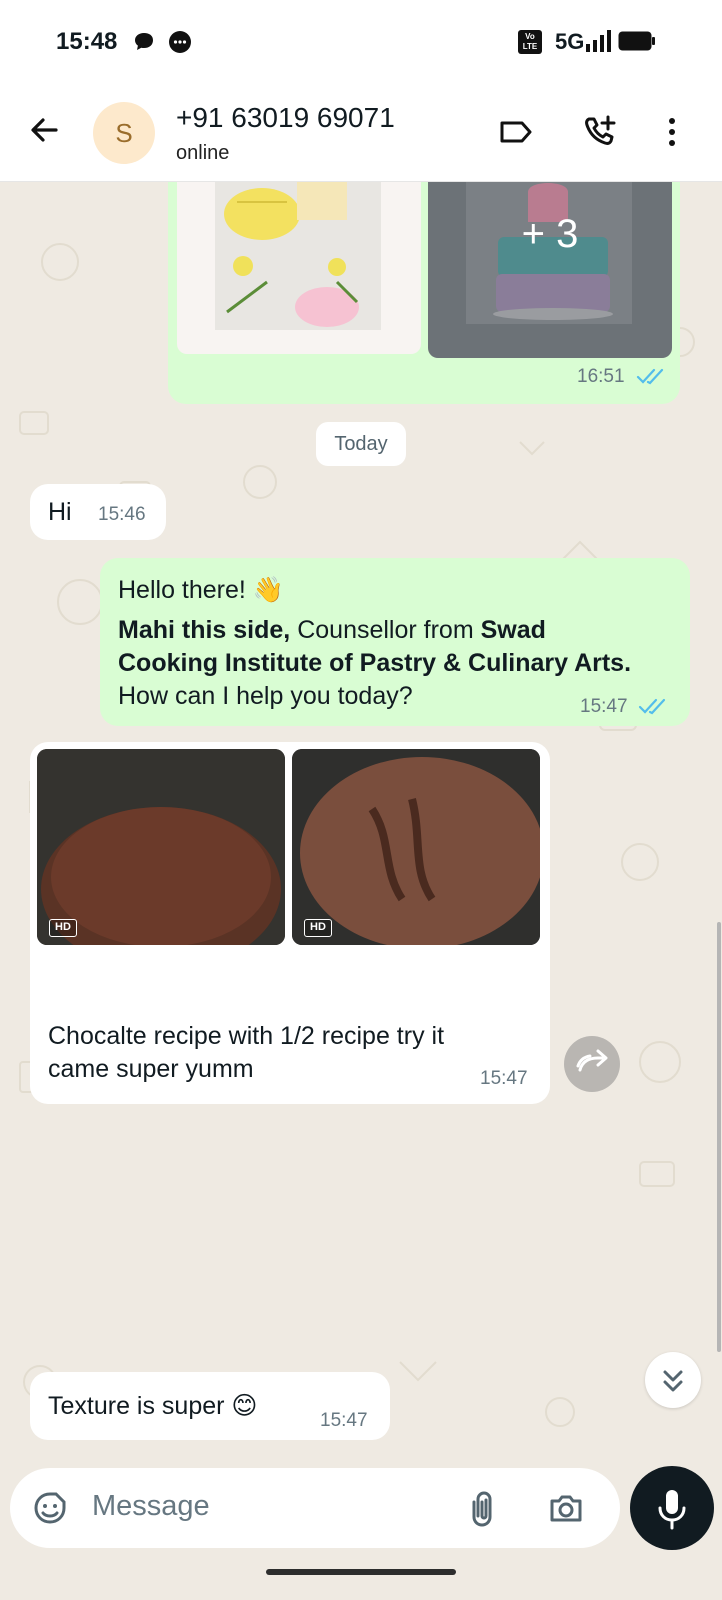  What do you see at coordinates (151, 1069) in the screenshot?
I see `image-caption-line-2: came super yumm` at bounding box center [151, 1069].